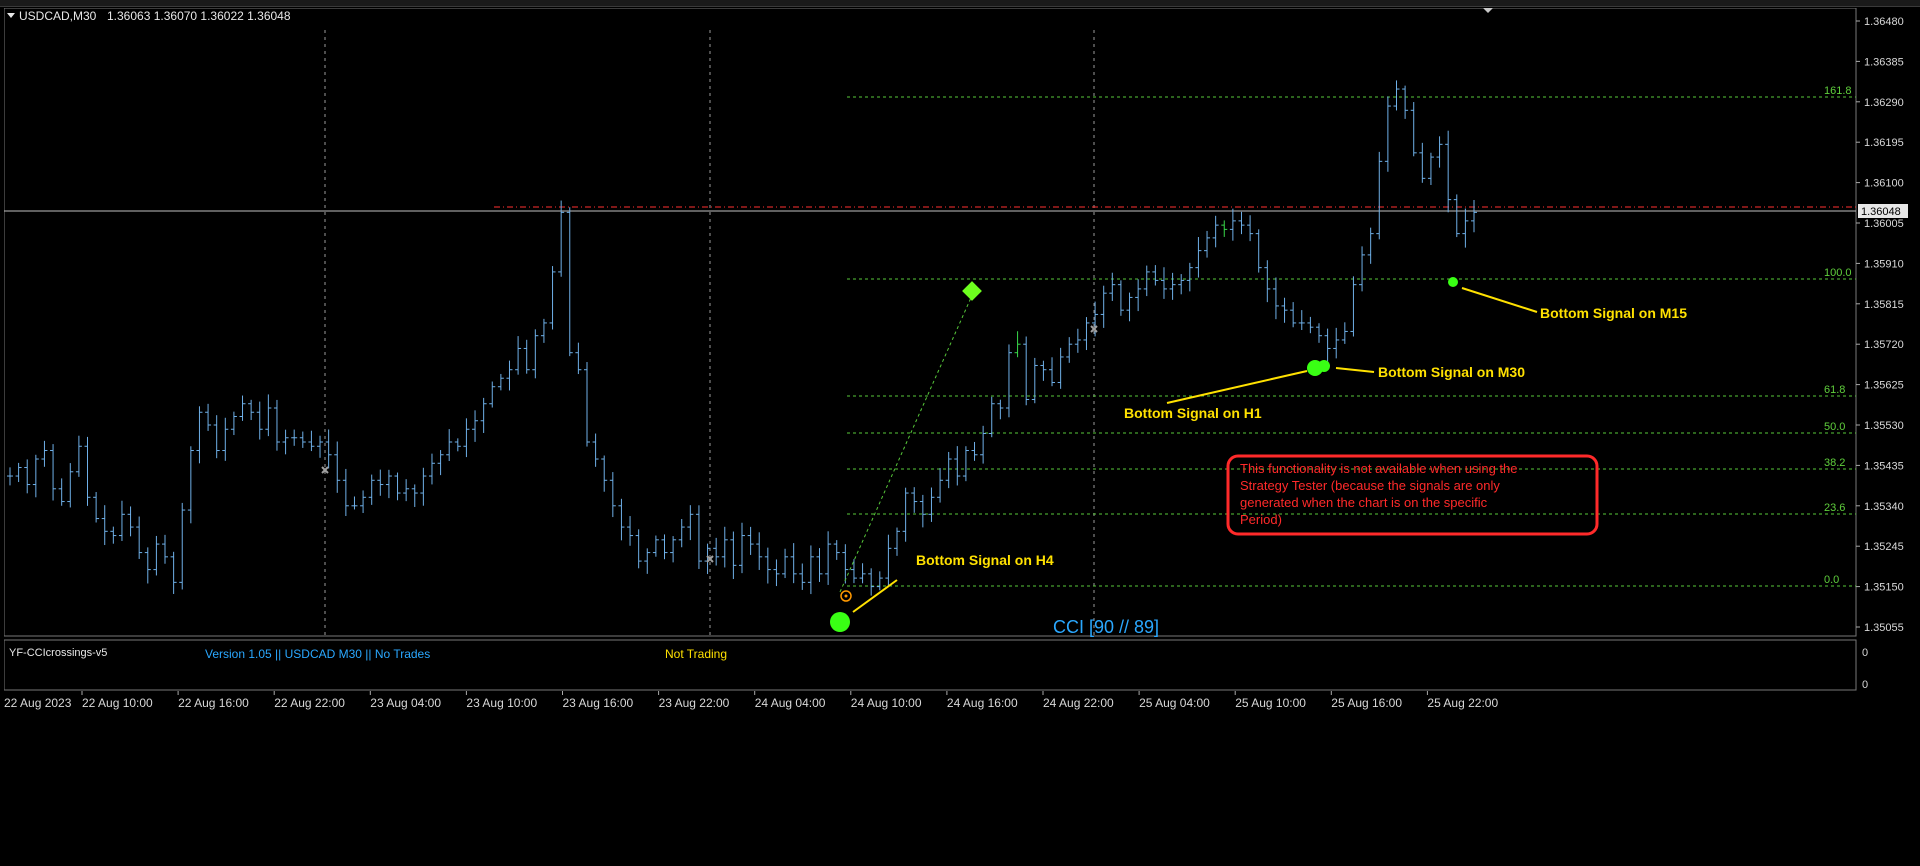 The image size is (1920, 866). I want to click on fibo-level-label: 100.0, so click(1838, 273).